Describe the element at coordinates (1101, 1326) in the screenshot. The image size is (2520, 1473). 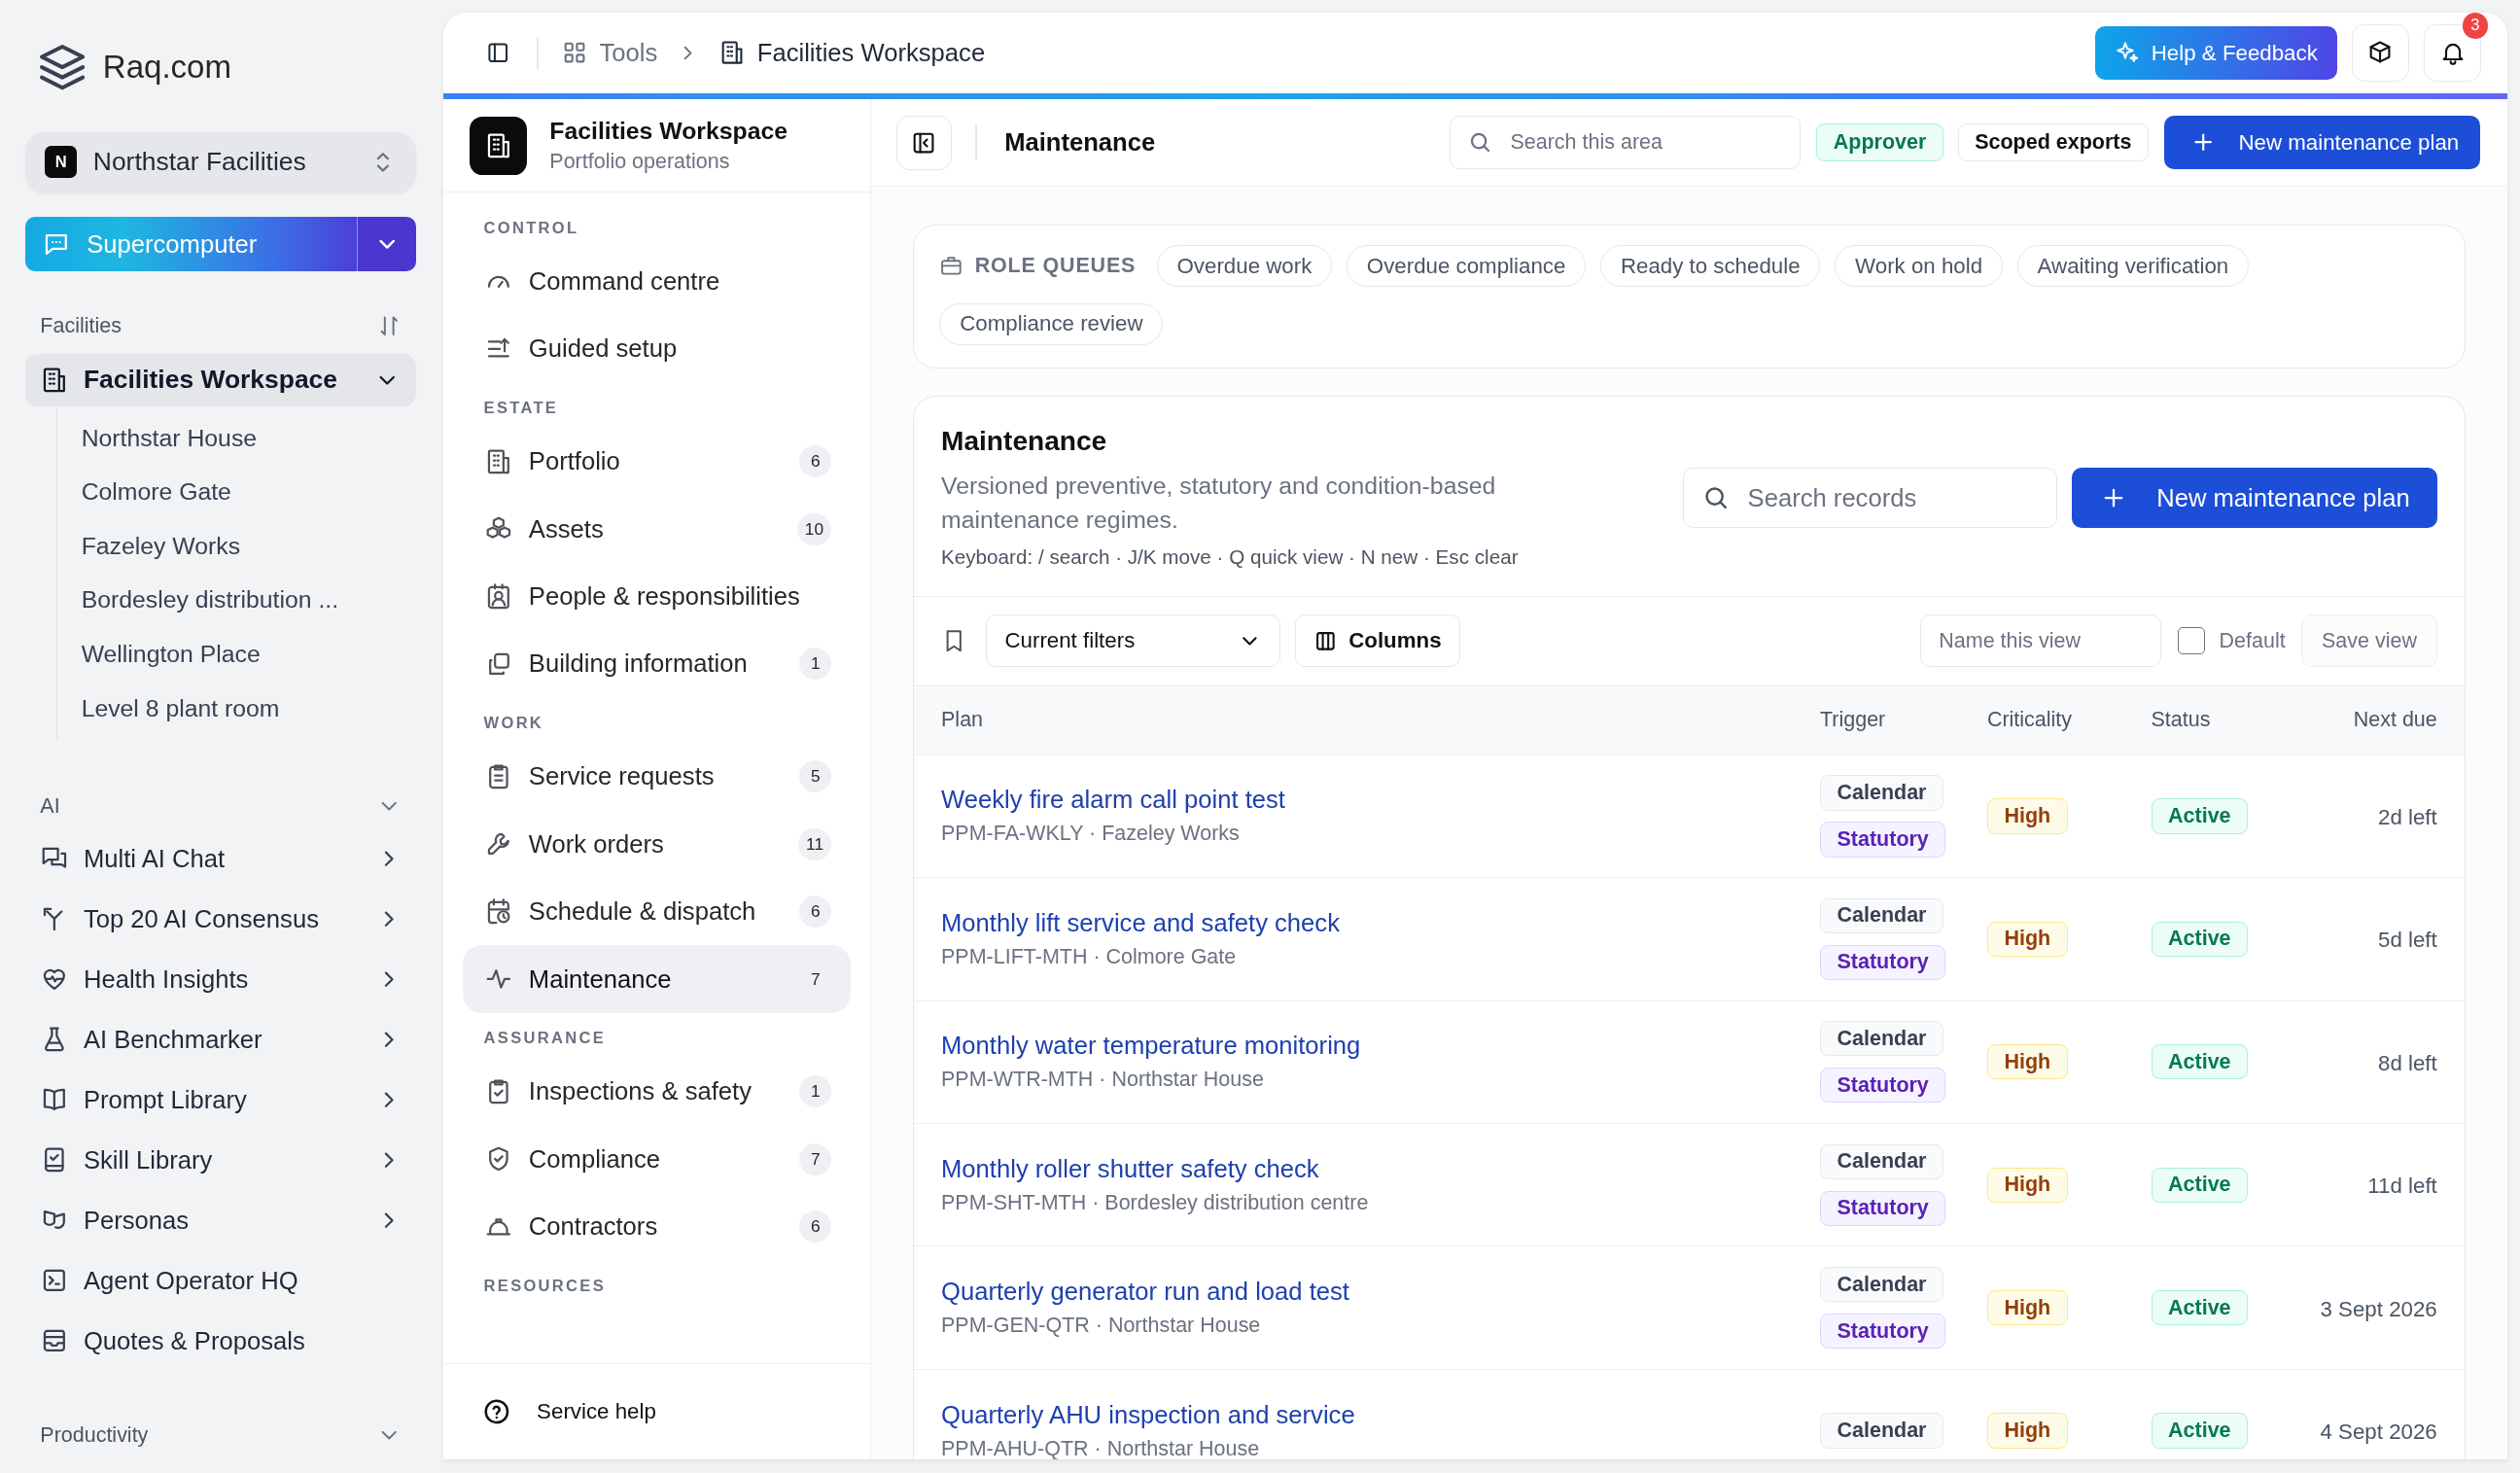
I see `plan-meta: PPM-GEN-QTR · Northstar House` at that location.